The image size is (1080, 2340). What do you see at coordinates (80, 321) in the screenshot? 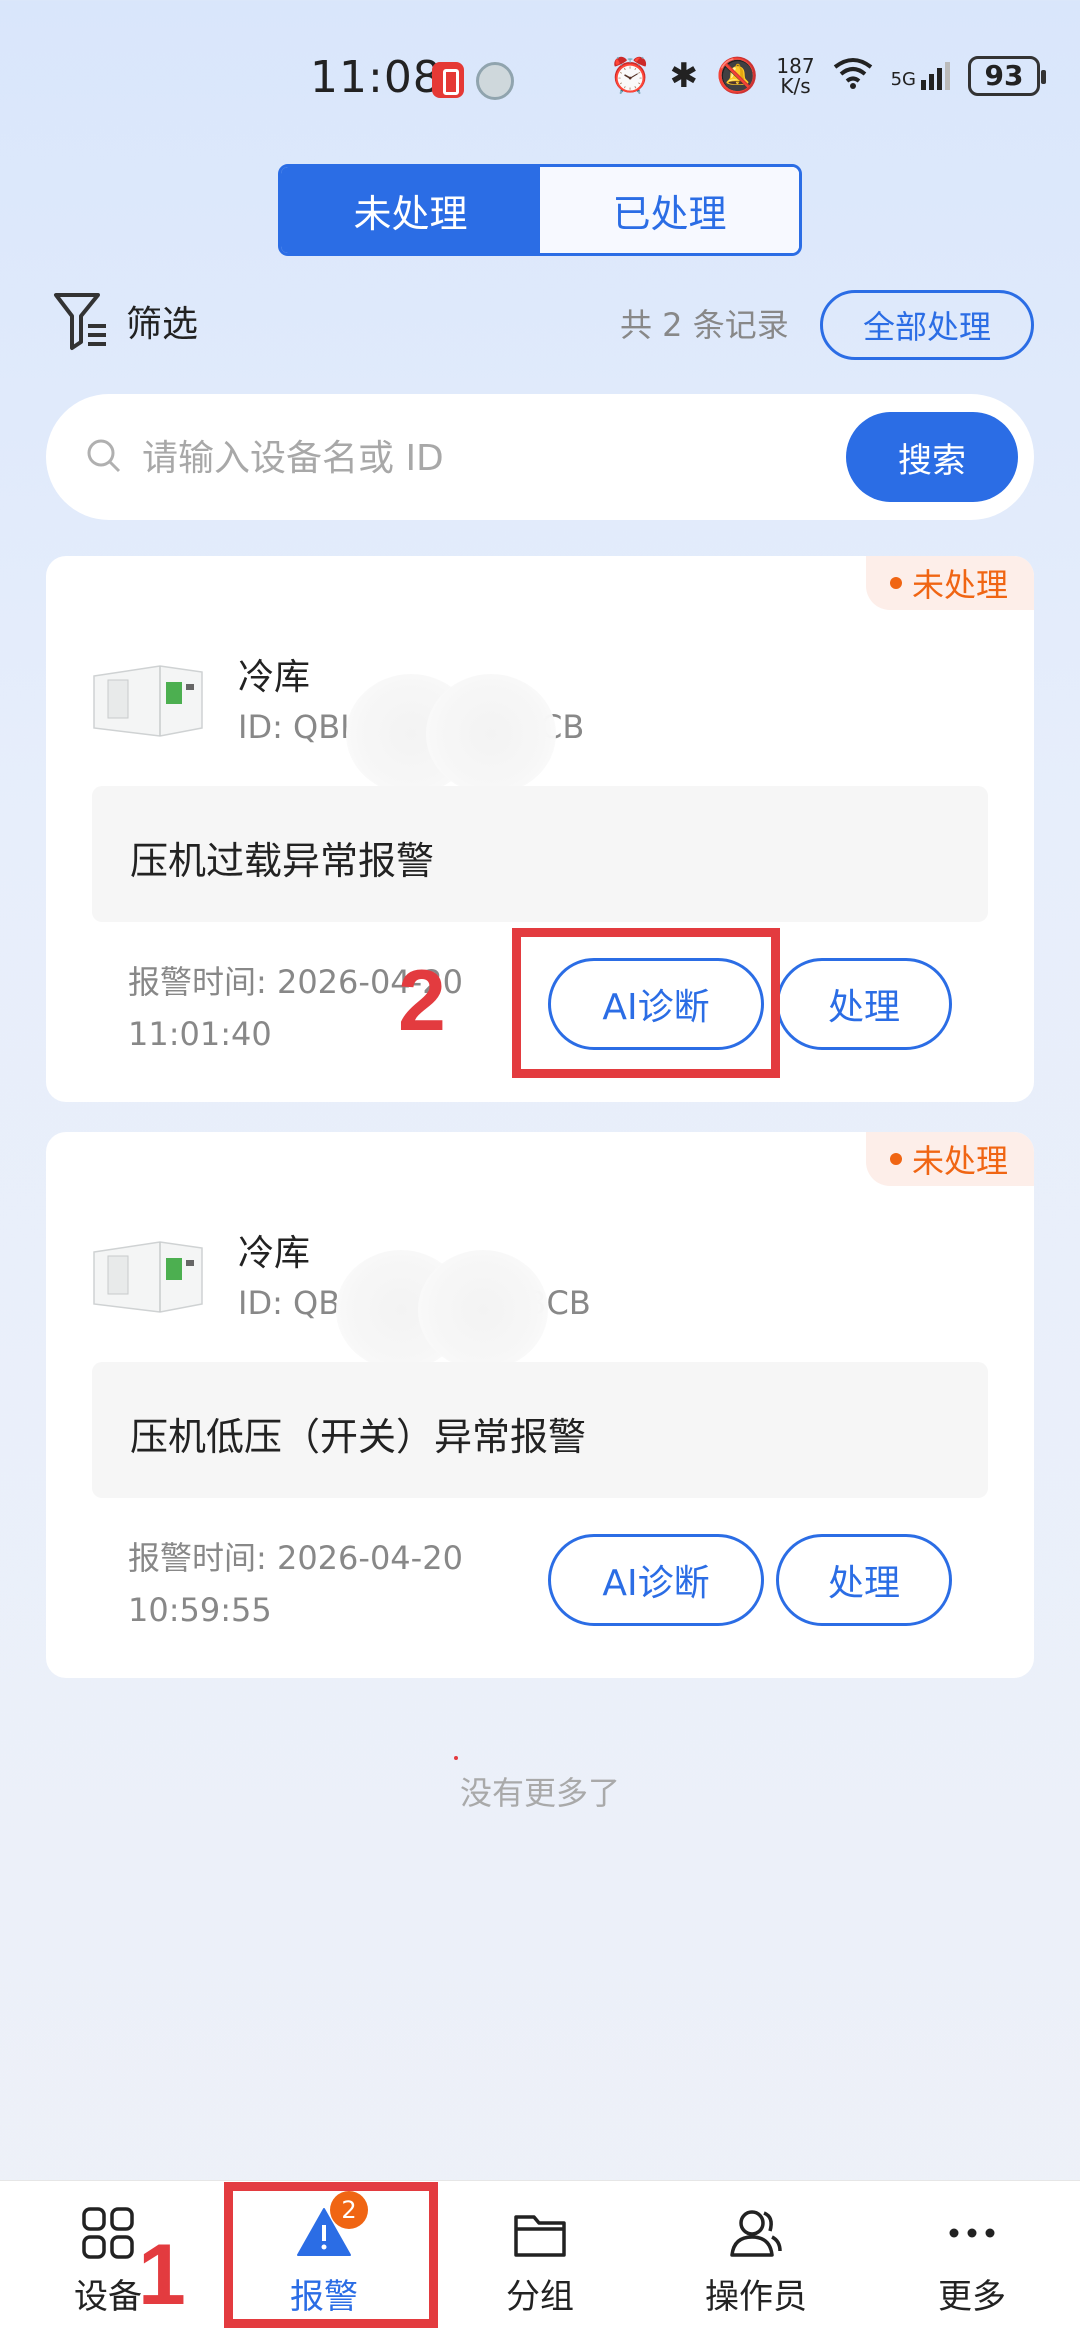
I see `filter-icon` at bounding box center [80, 321].